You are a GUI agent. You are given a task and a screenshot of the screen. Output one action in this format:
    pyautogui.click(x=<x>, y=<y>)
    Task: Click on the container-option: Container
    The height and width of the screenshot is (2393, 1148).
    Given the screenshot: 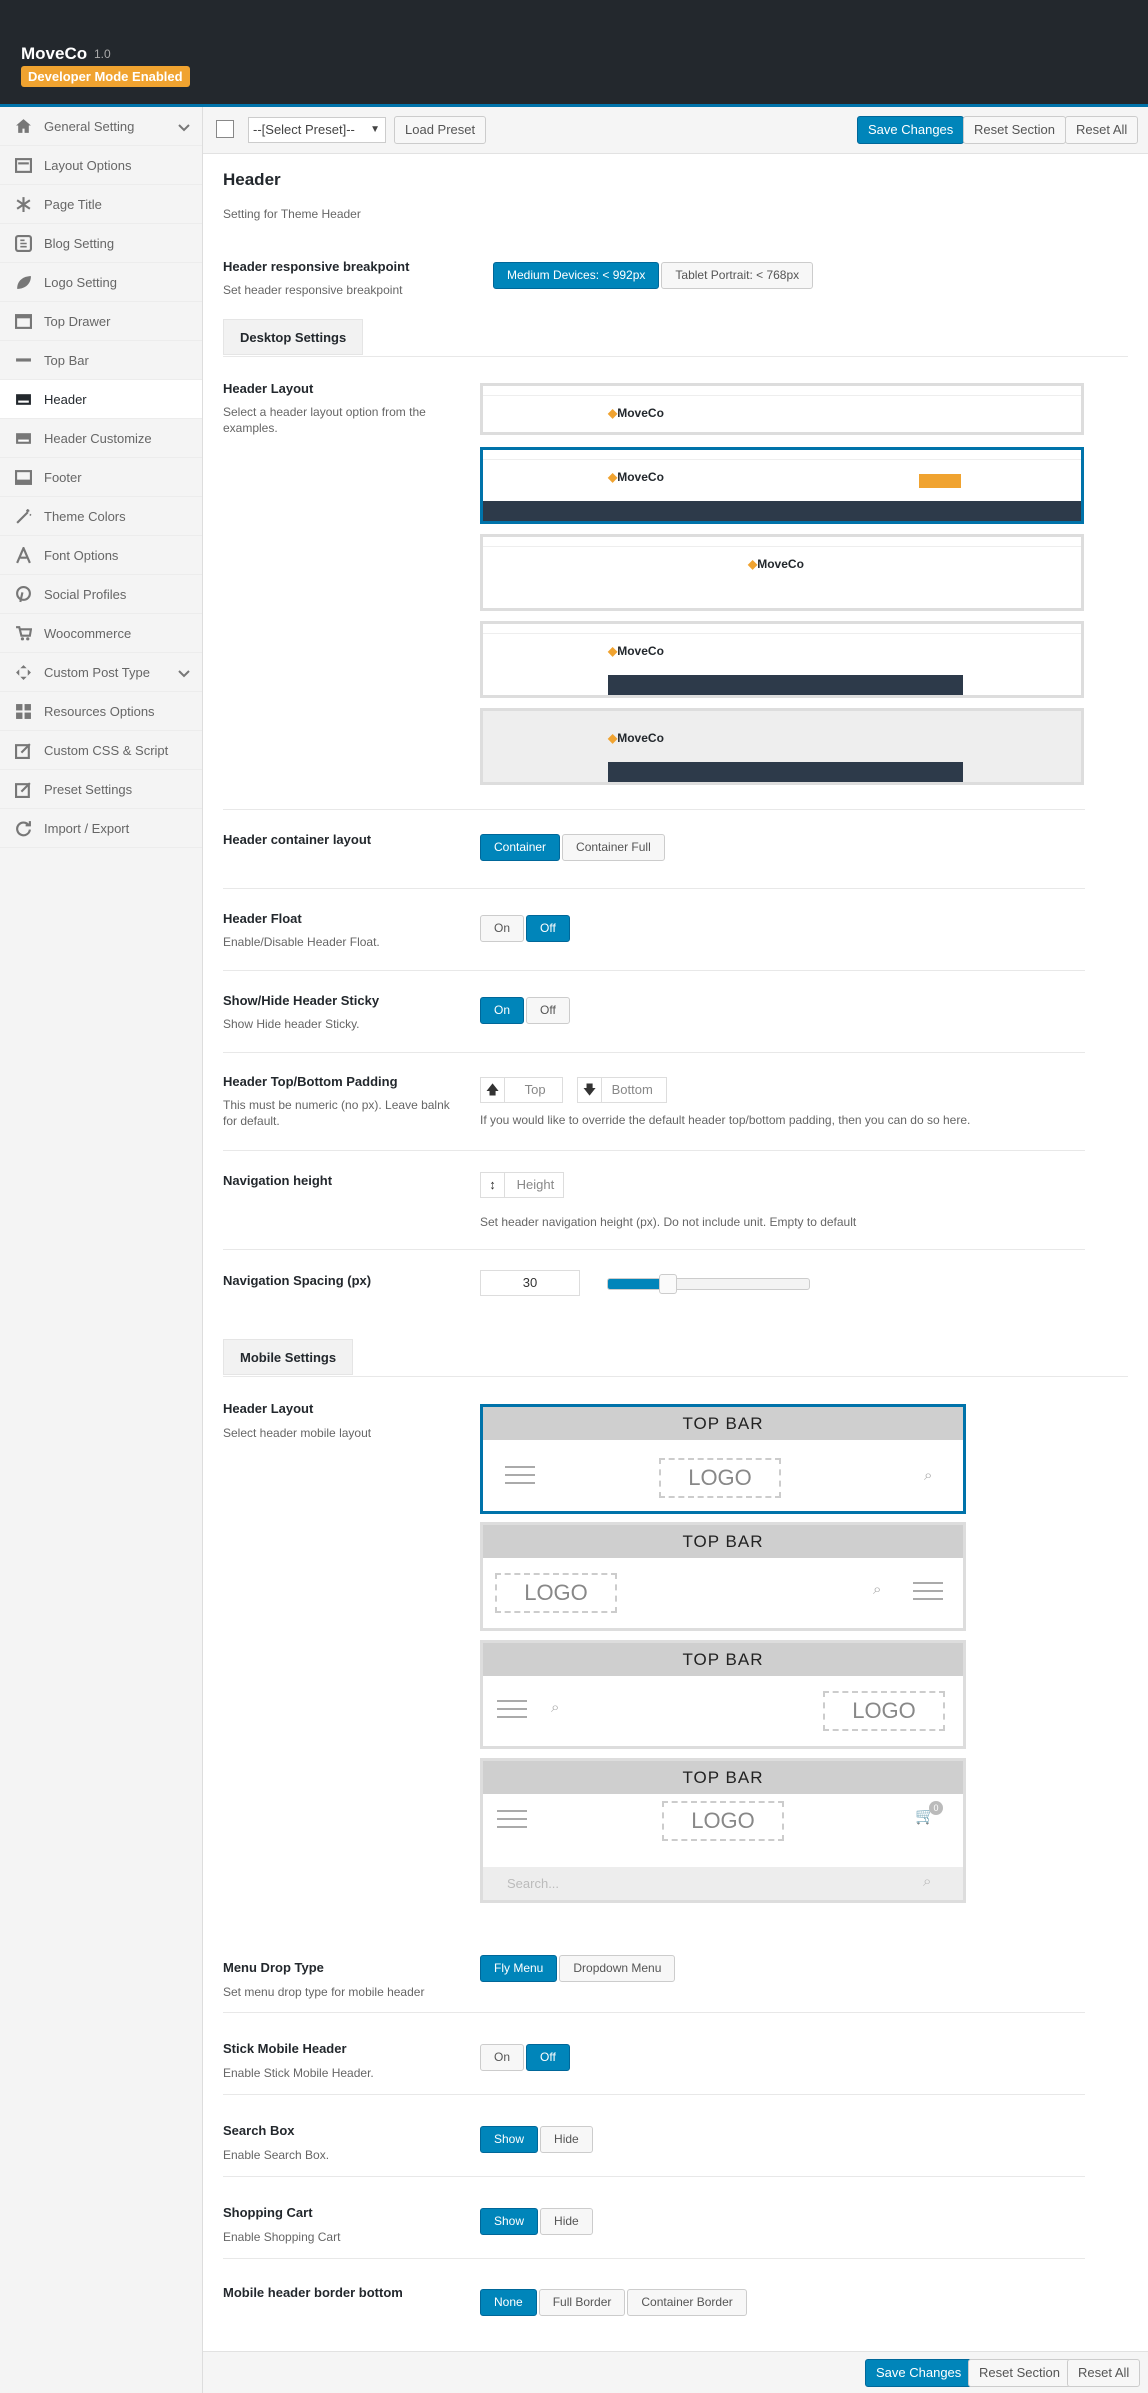 What is the action you would take?
    pyautogui.click(x=520, y=847)
    